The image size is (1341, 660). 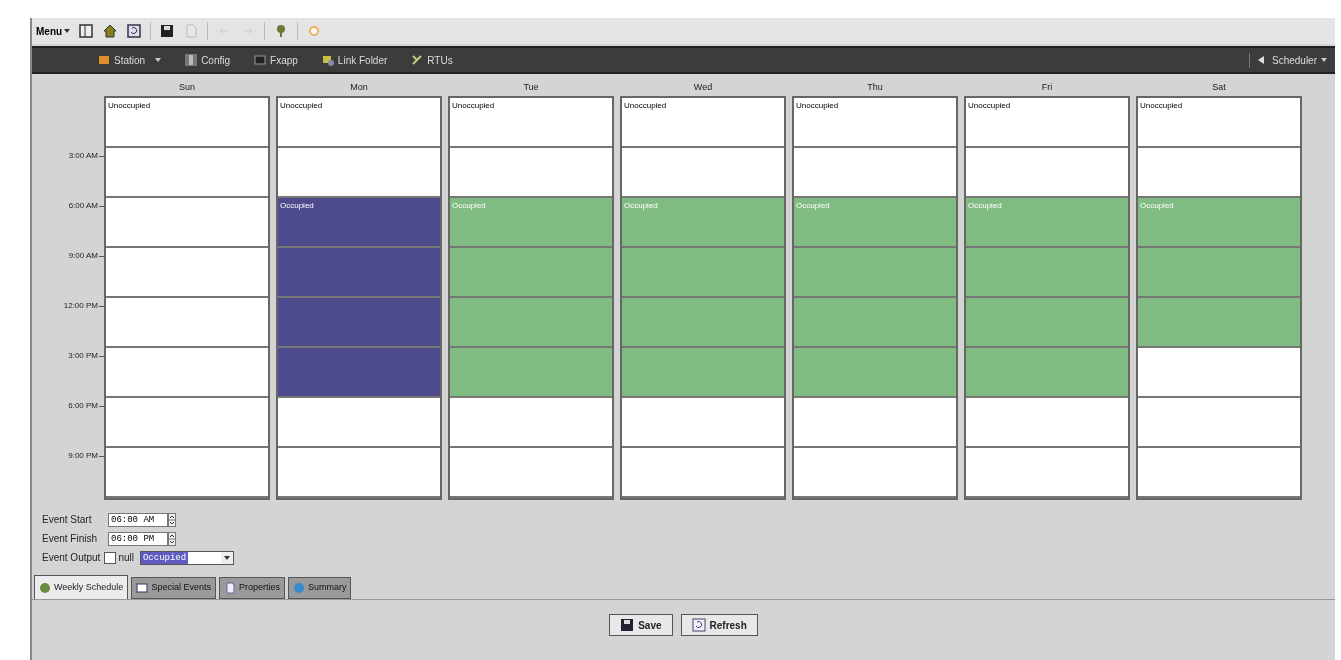 I want to click on occupied-slot: Occupied, so click(x=359, y=223).